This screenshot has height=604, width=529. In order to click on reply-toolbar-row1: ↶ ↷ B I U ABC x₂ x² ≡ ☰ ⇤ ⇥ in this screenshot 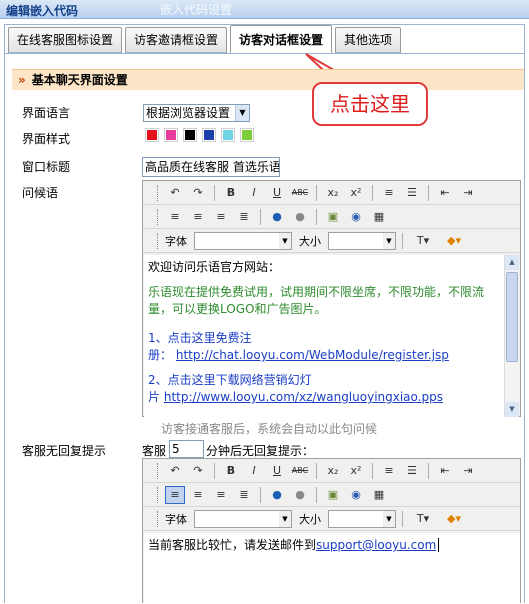, I will do `click(331, 471)`.